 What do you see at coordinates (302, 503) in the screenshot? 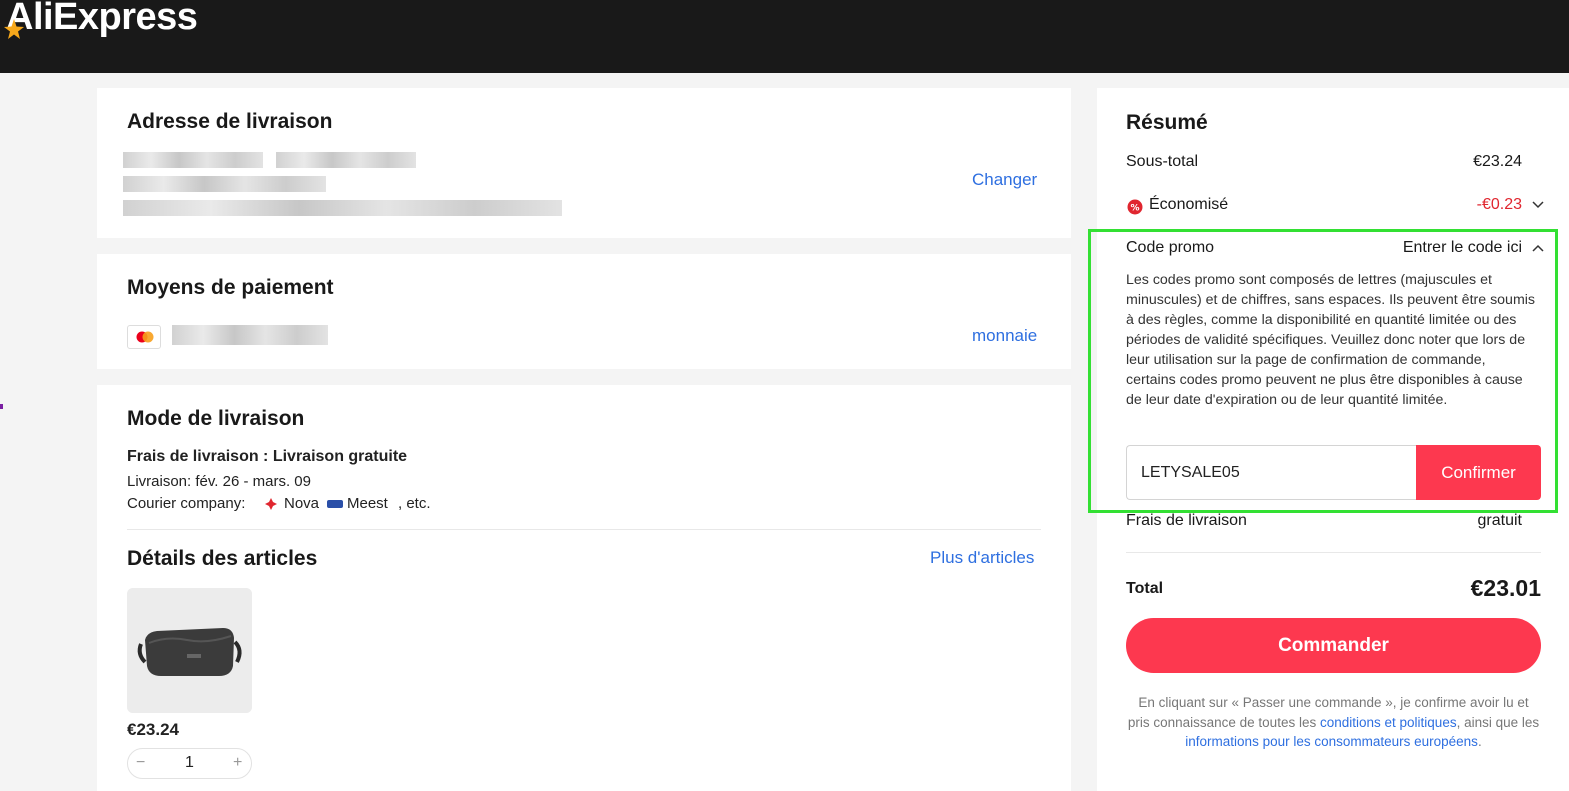
I see `courier-nova: Nova` at bounding box center [302, 503].